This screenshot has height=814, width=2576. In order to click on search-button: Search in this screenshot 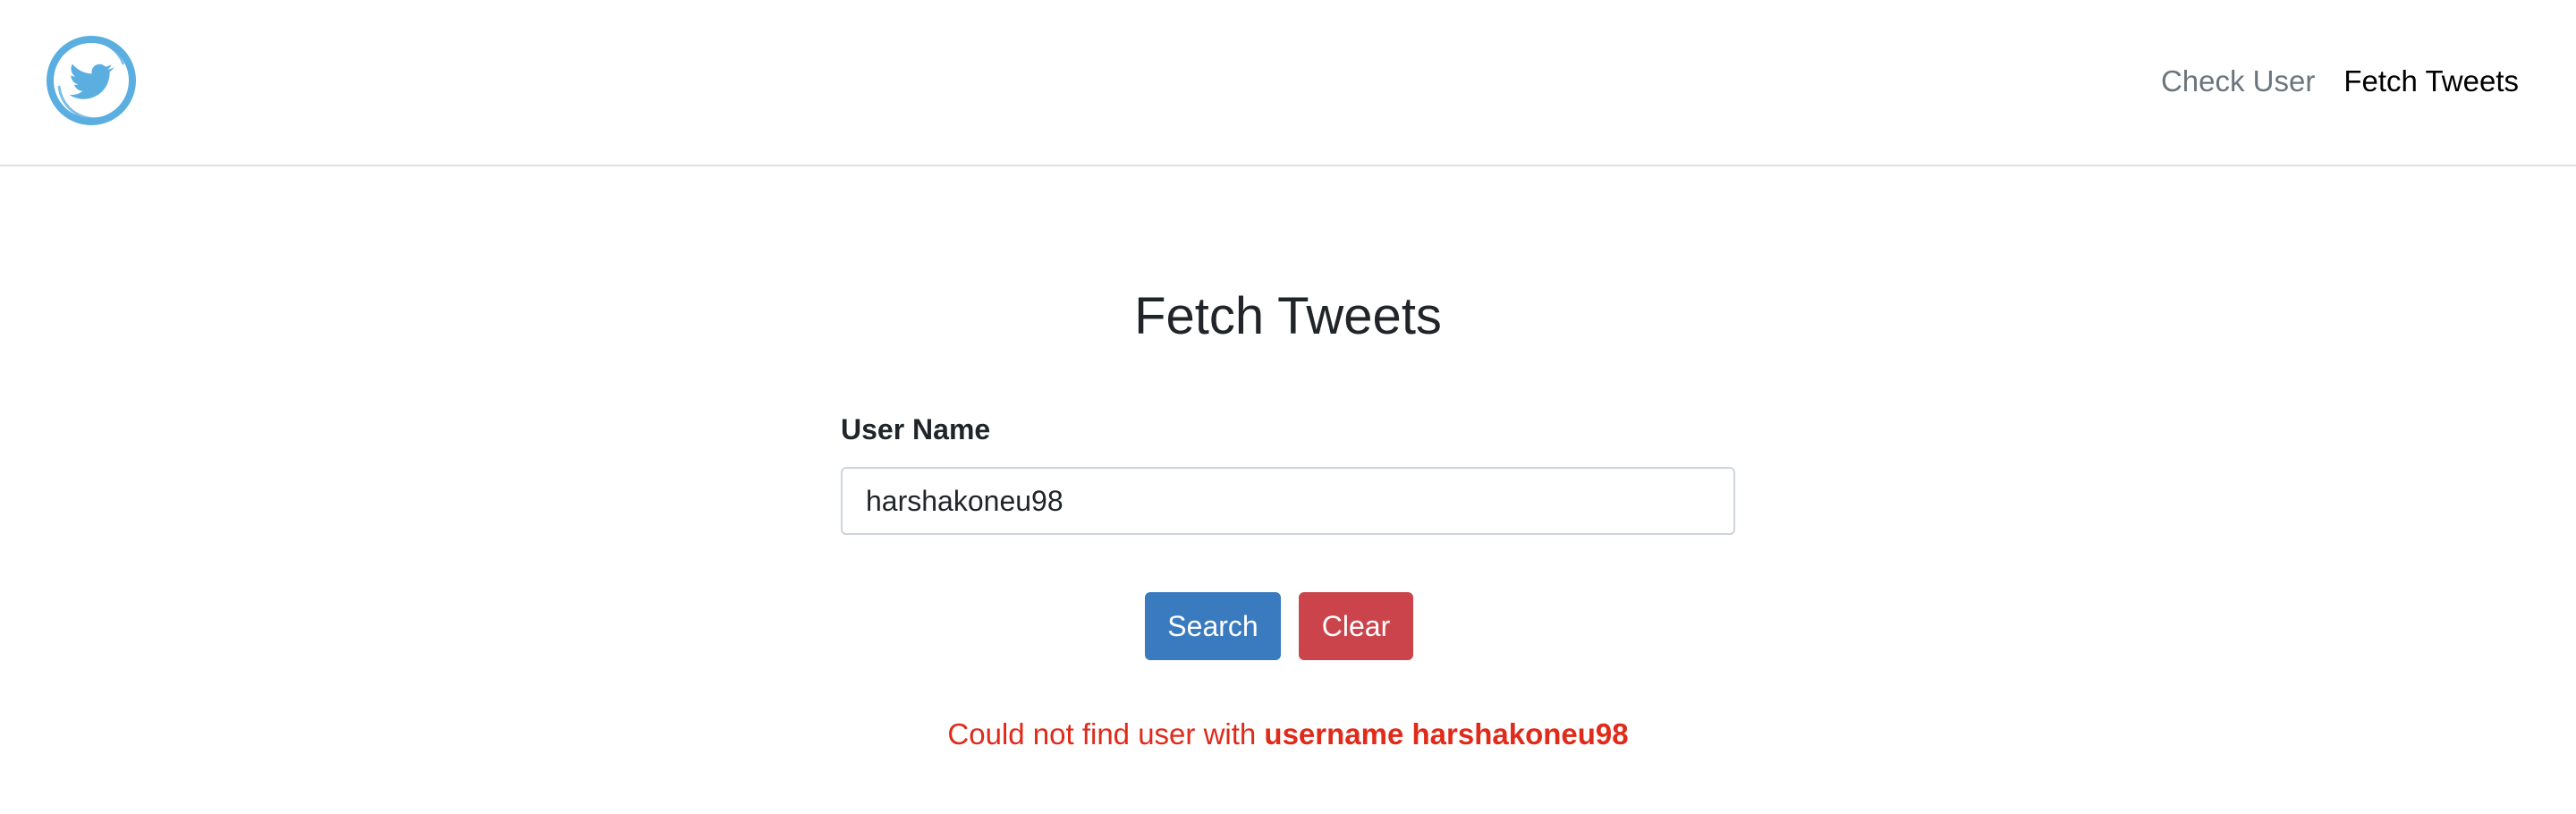, I will do `click(1213, 626)`.